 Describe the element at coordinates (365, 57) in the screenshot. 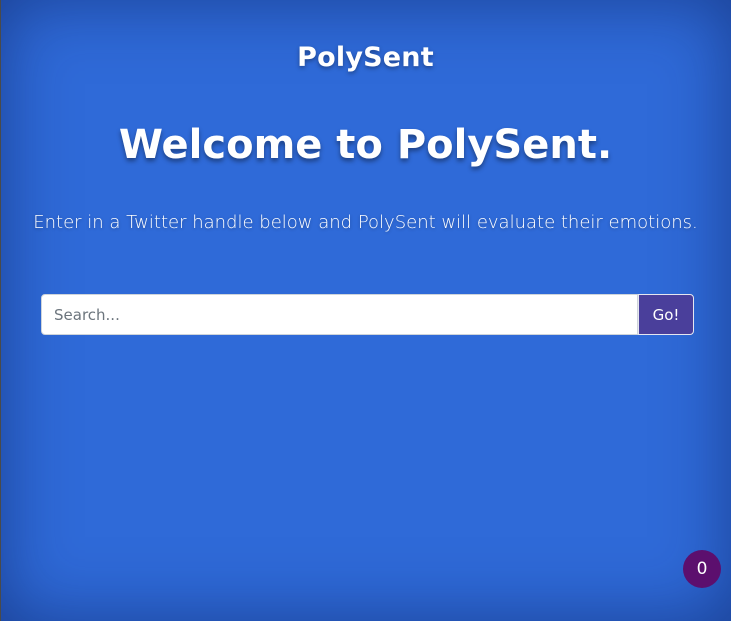

I see `brand-title: PolySent` at that location.